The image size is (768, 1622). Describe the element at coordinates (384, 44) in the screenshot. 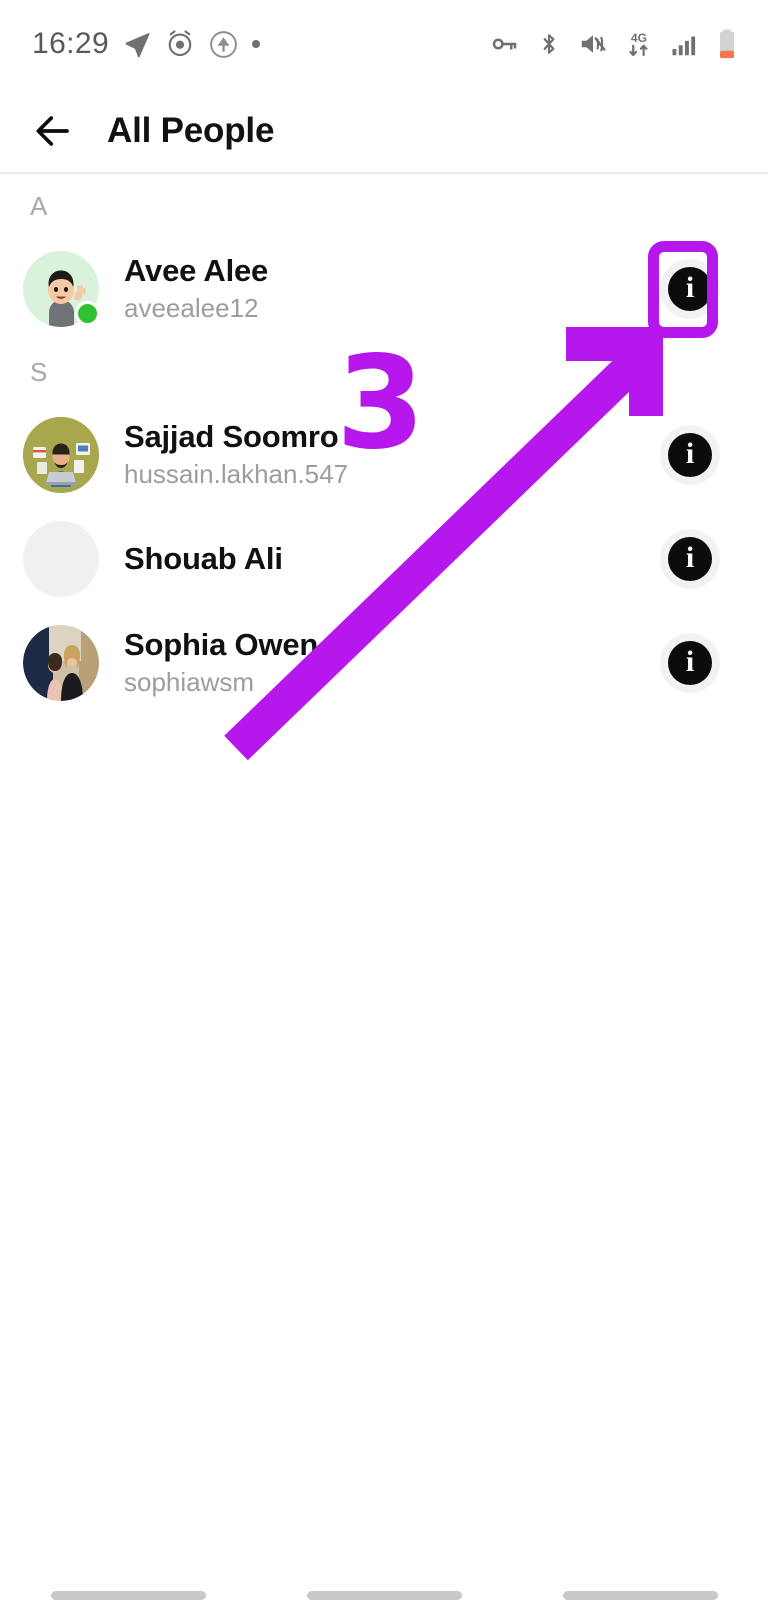

I see `status-bar: 16:29 4G` at that location.